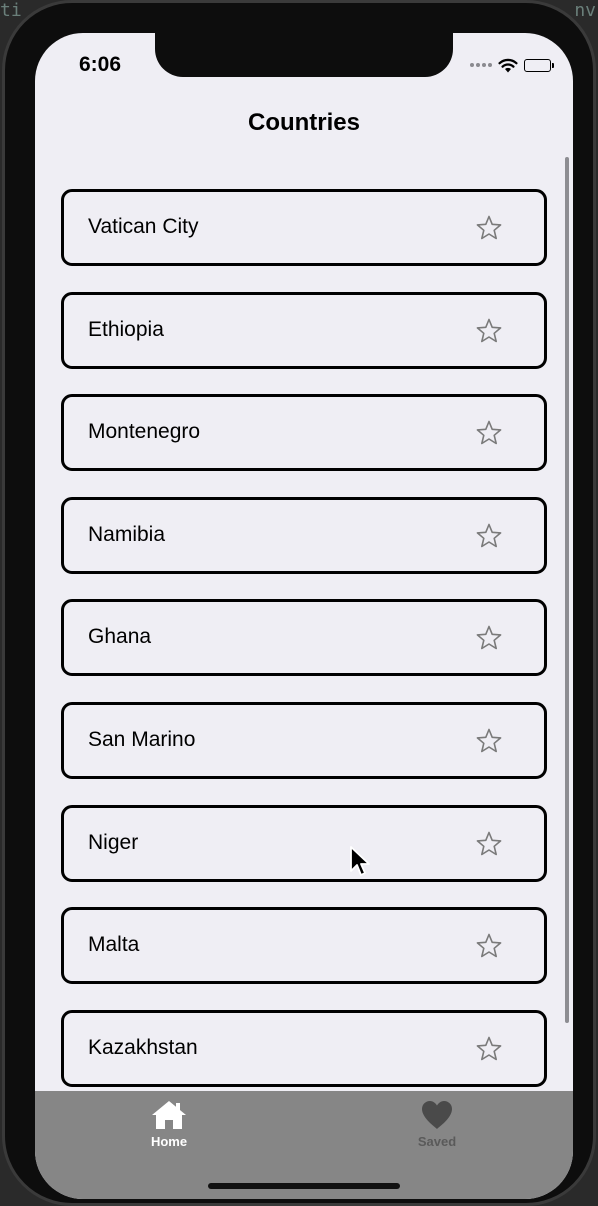  Describe the element at coordinates (481, 65) in the screenshot. I see `signal-icon` at that location.